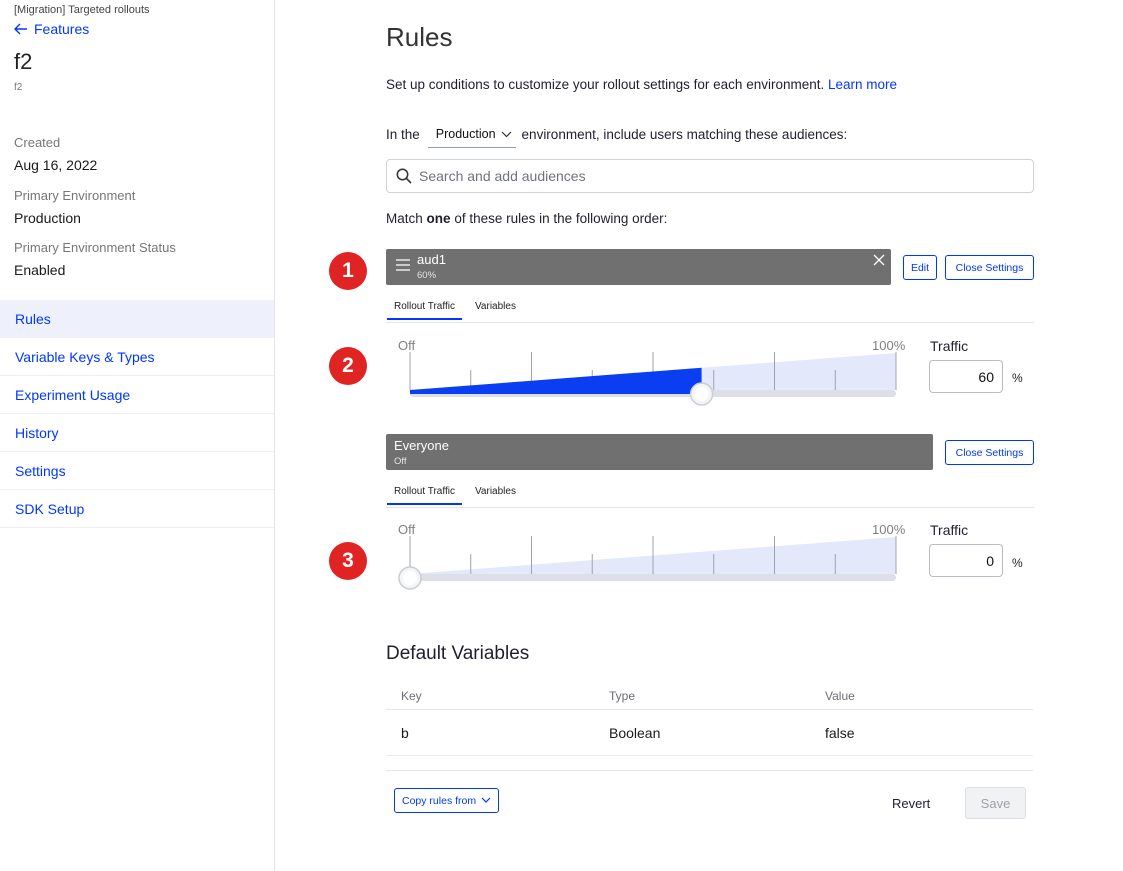 This screenshot has width=1123, height=871. I want to click on environment-select: Production, so click(471, 137).